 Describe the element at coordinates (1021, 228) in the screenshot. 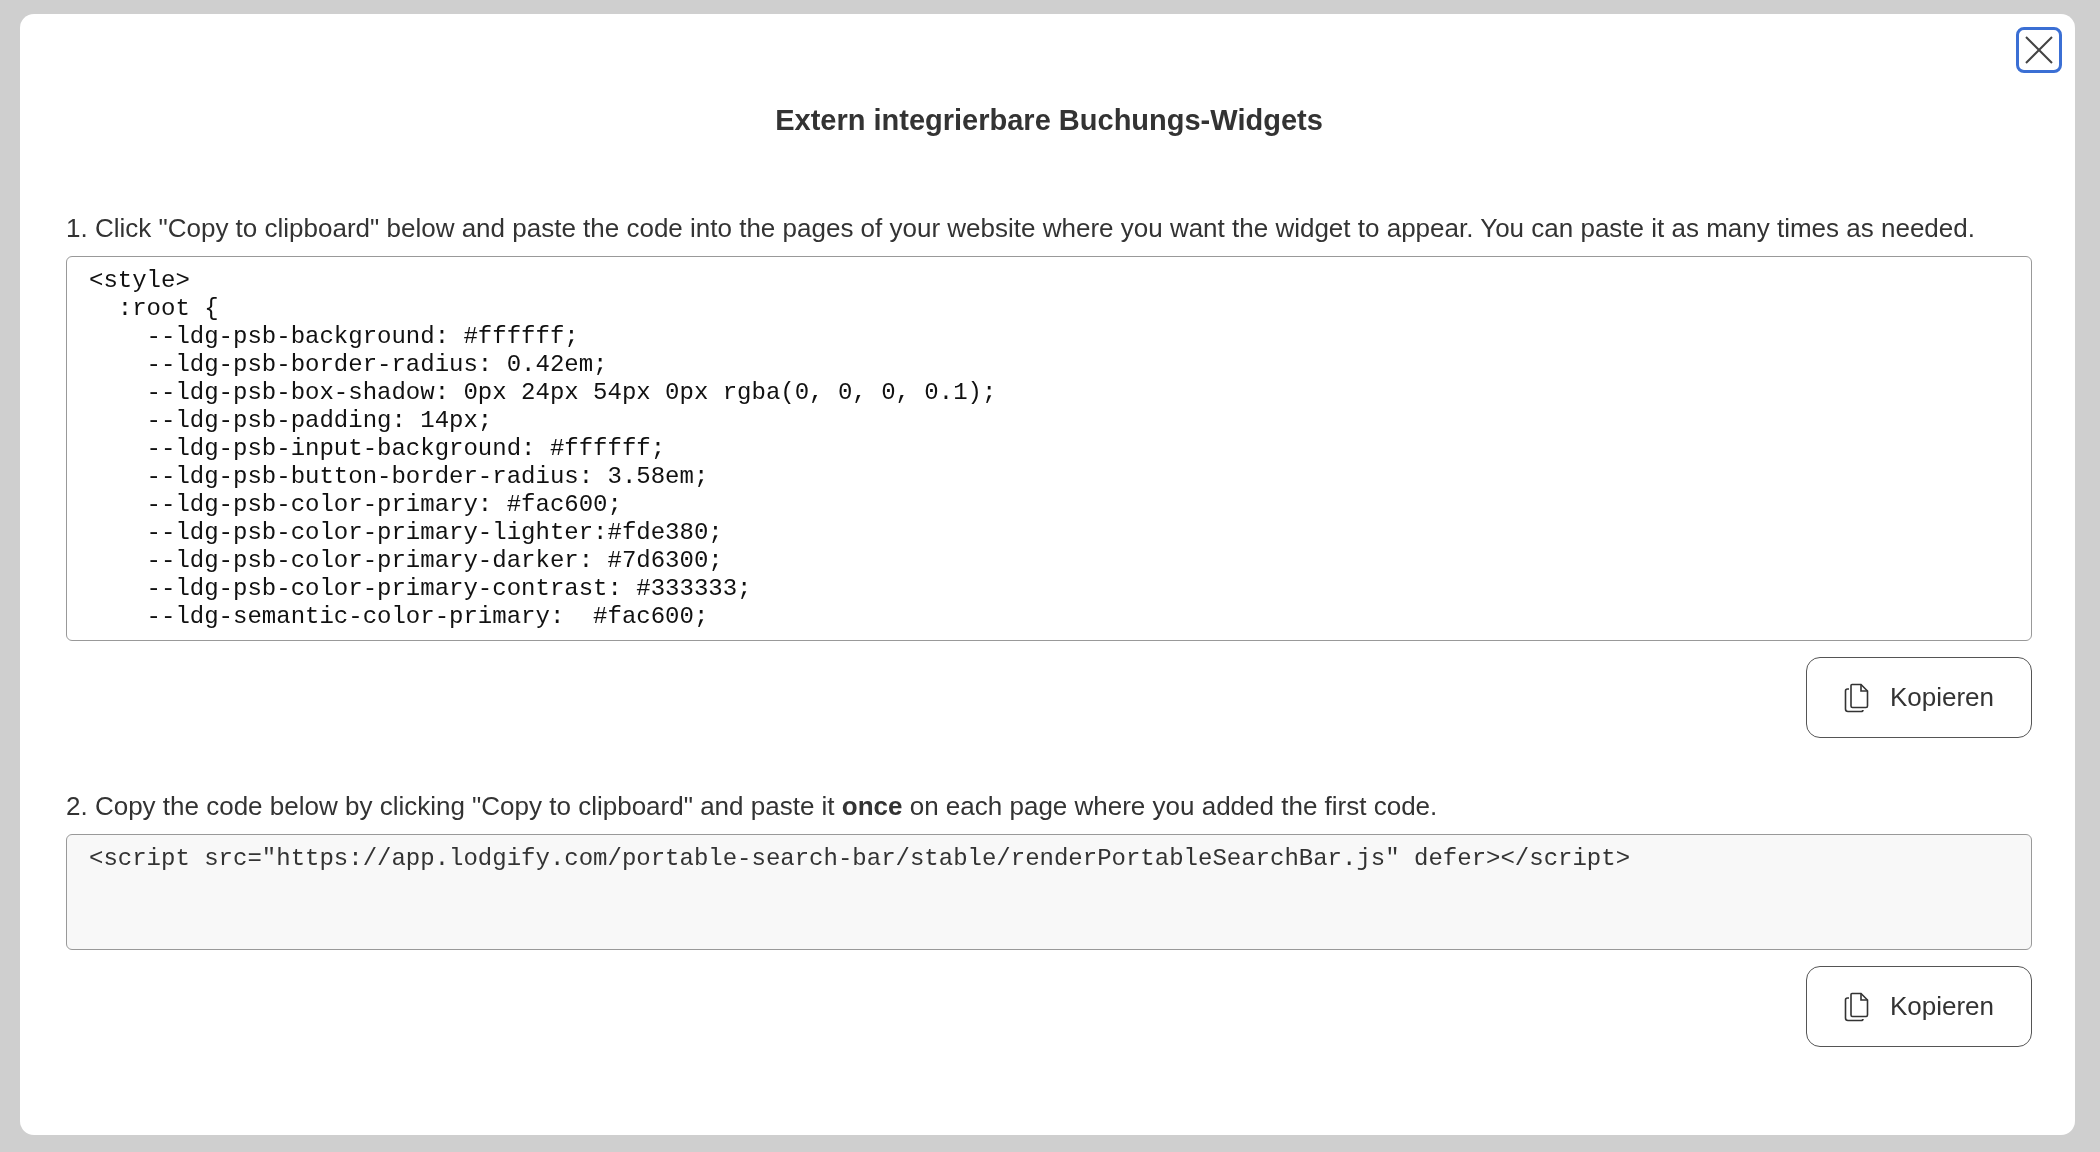

I see `instruction-text: 1. Click "Copy to clipboard" below and paste the code into the pages of your website where you want the widget to appear. You can paste it as many times as needed.` at that location.